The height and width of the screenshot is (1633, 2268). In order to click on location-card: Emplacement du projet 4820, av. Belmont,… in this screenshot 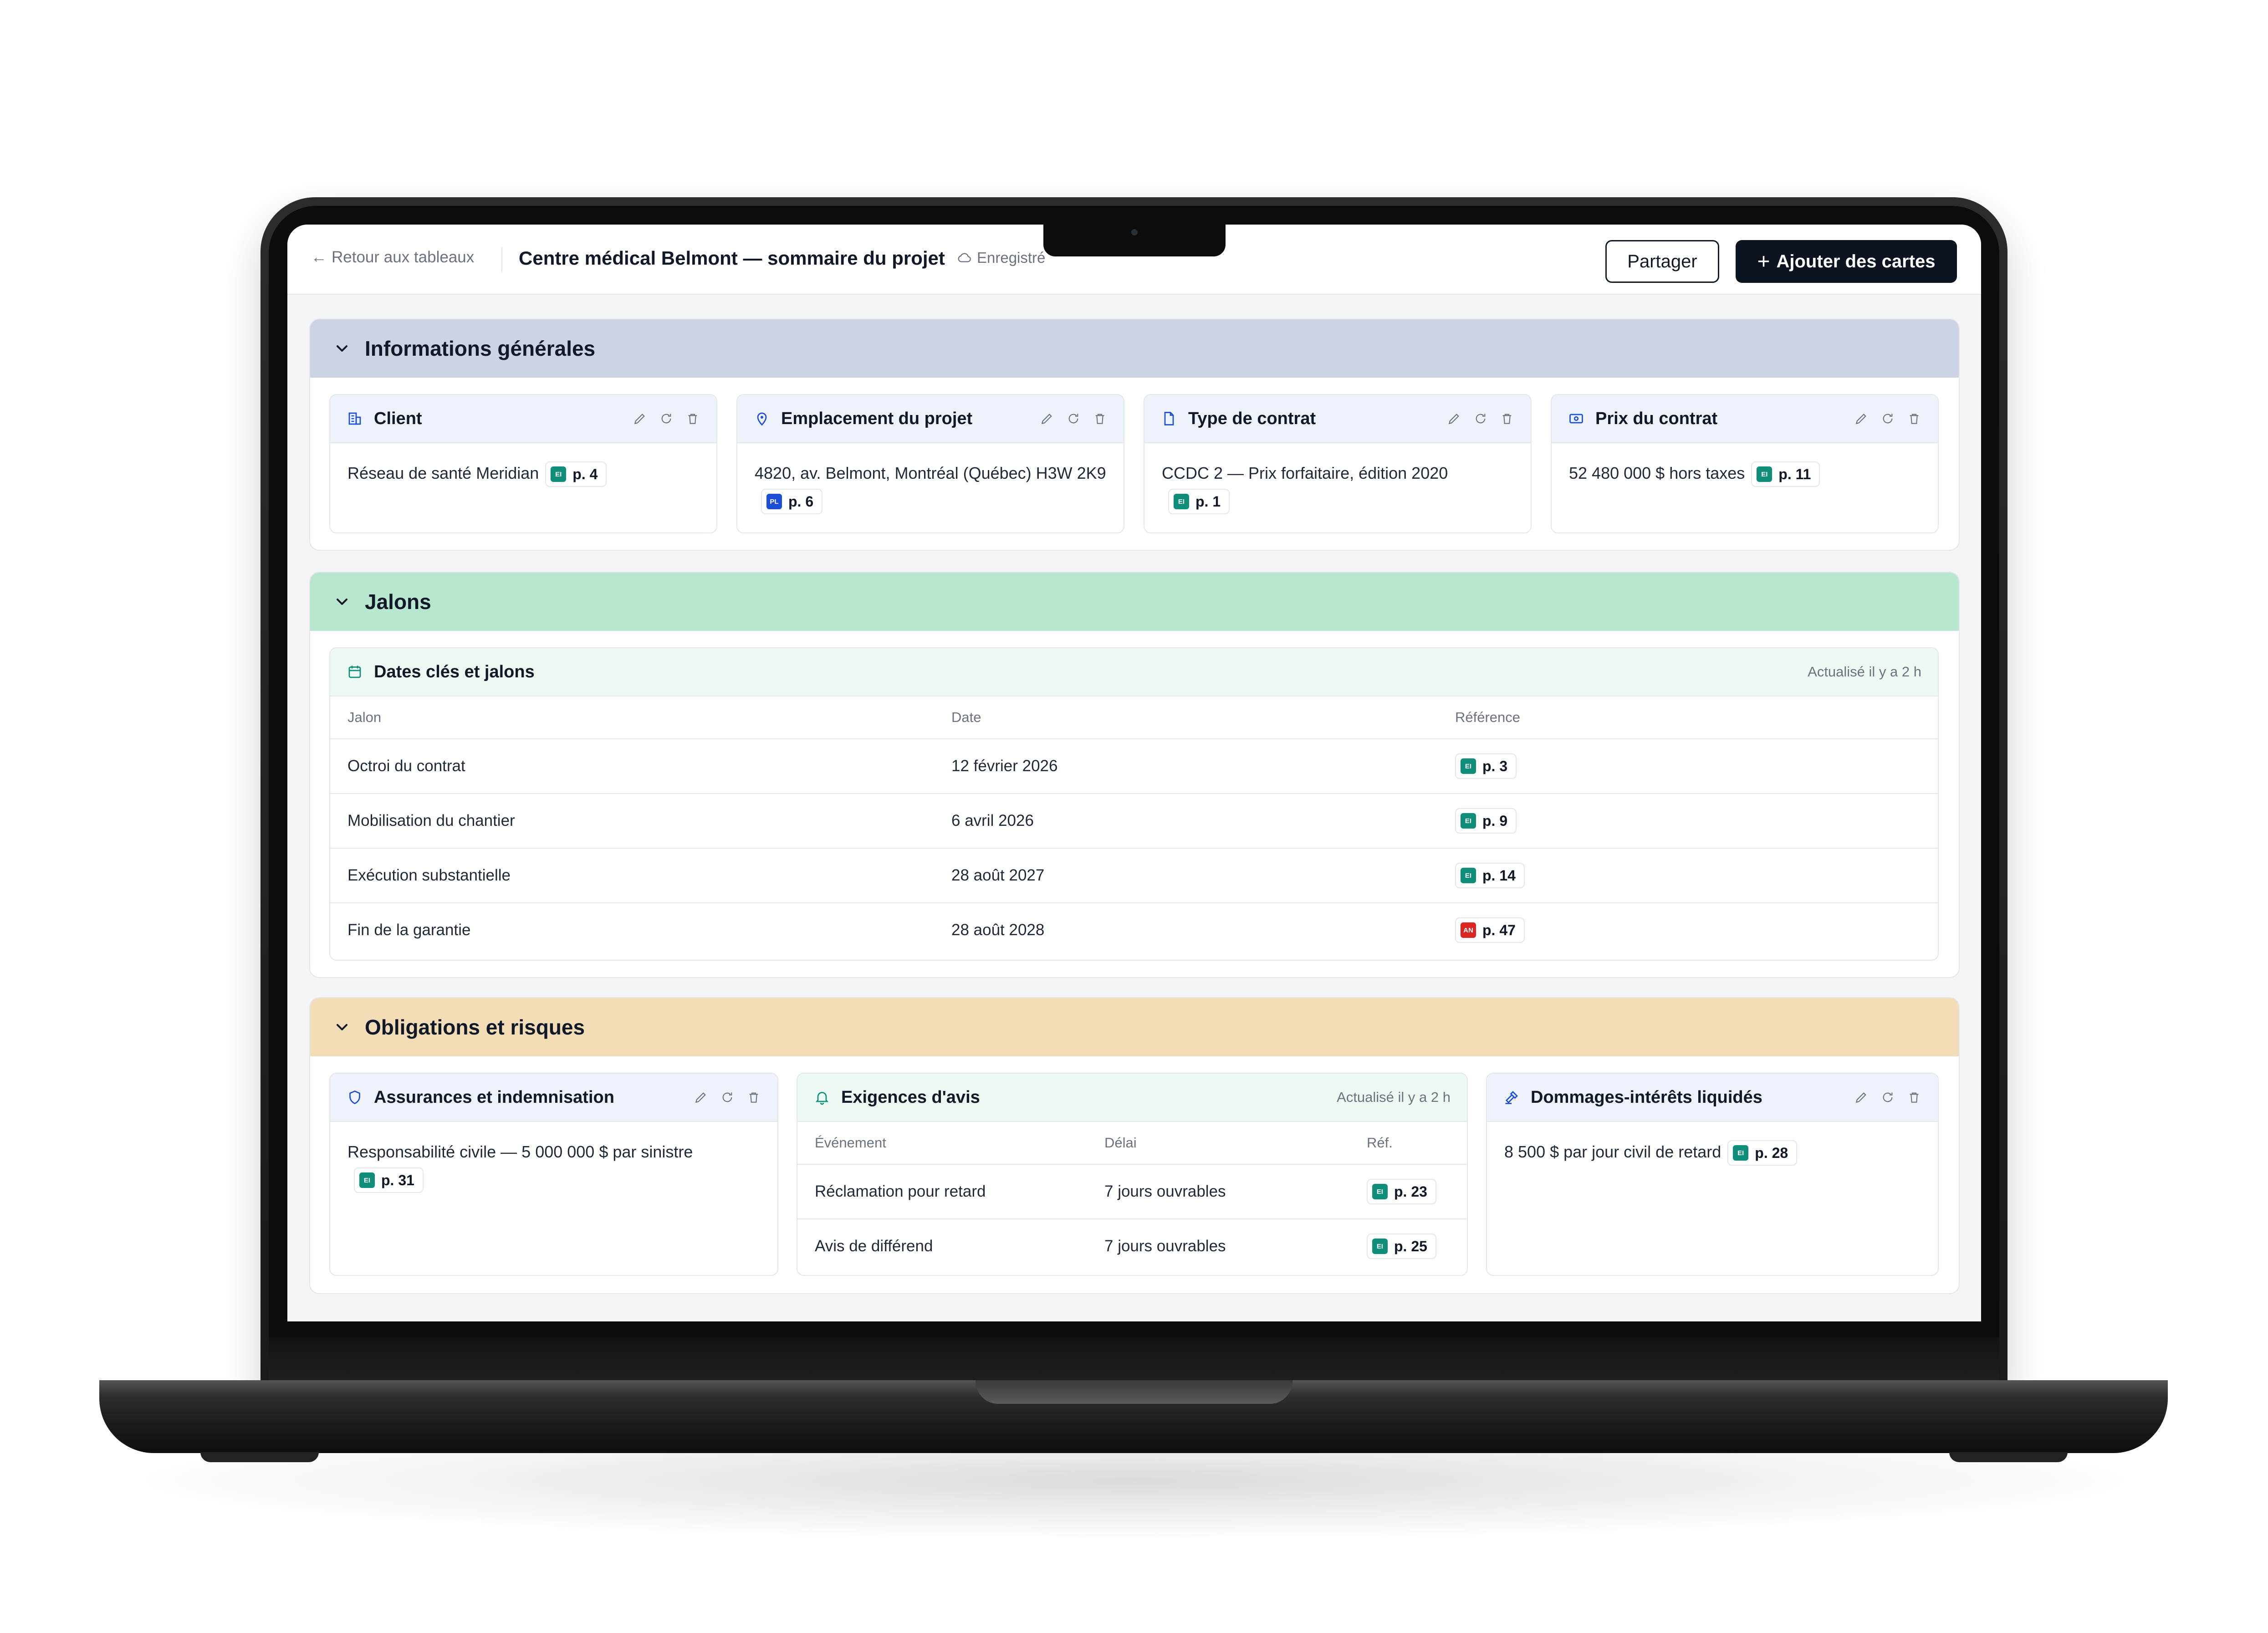, I will do `click(930, 463)`.